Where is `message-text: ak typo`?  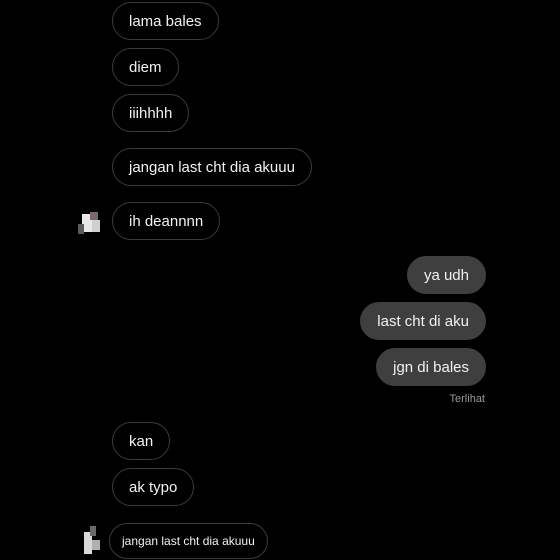
message-text: ak typo is located at coordinates (153, 487).